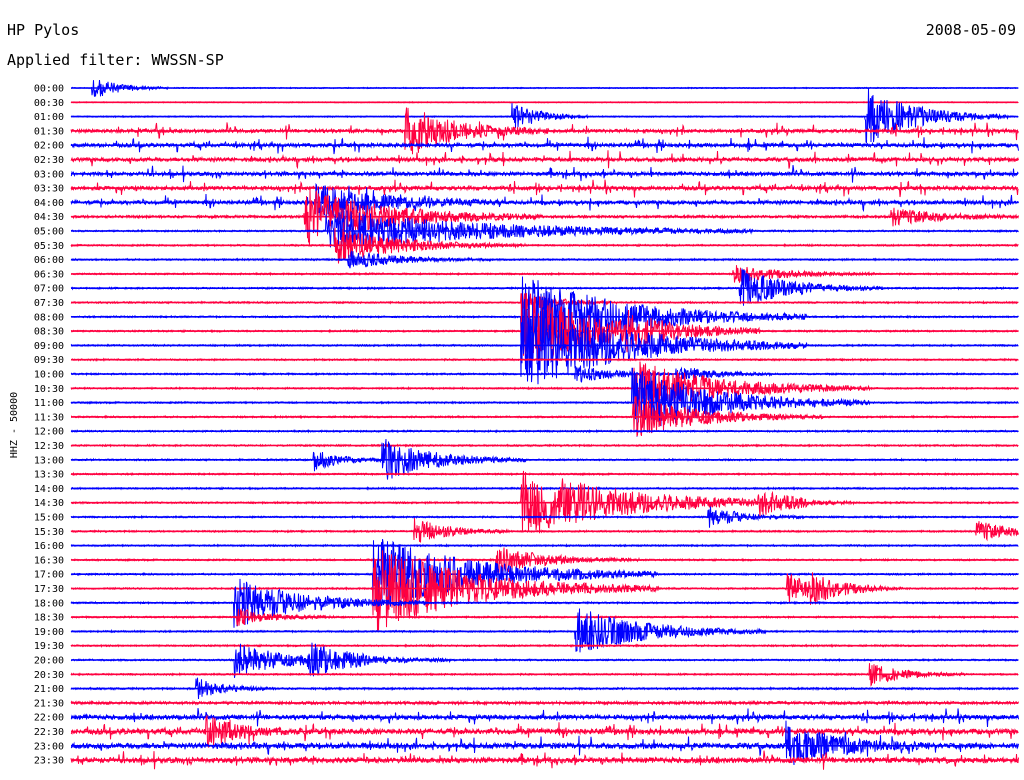 Image resolution: width=1024 pixels, height=780 pixels. I want to click on y-tick-label: 21:00, so click(49, 689).